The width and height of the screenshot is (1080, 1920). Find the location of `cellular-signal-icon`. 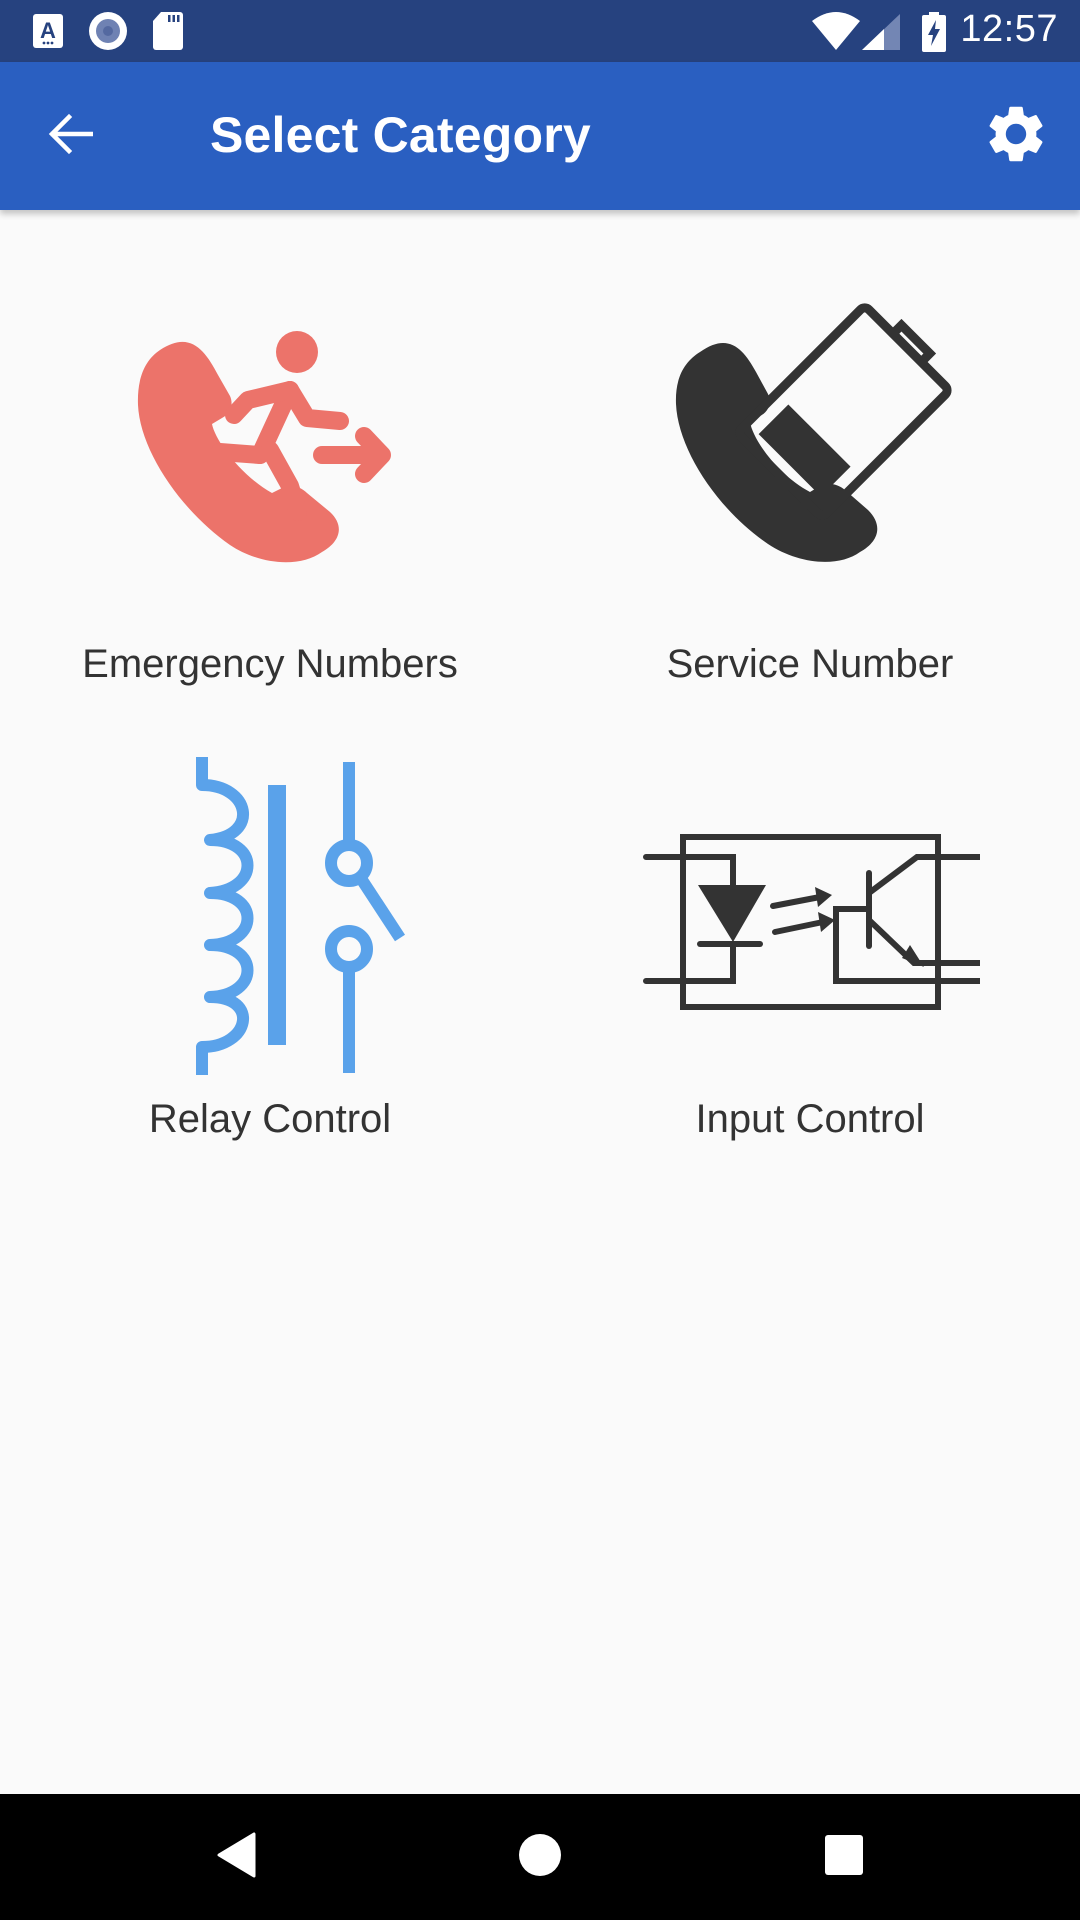

cellular-signal-icon is located at coordinates (881, 34).